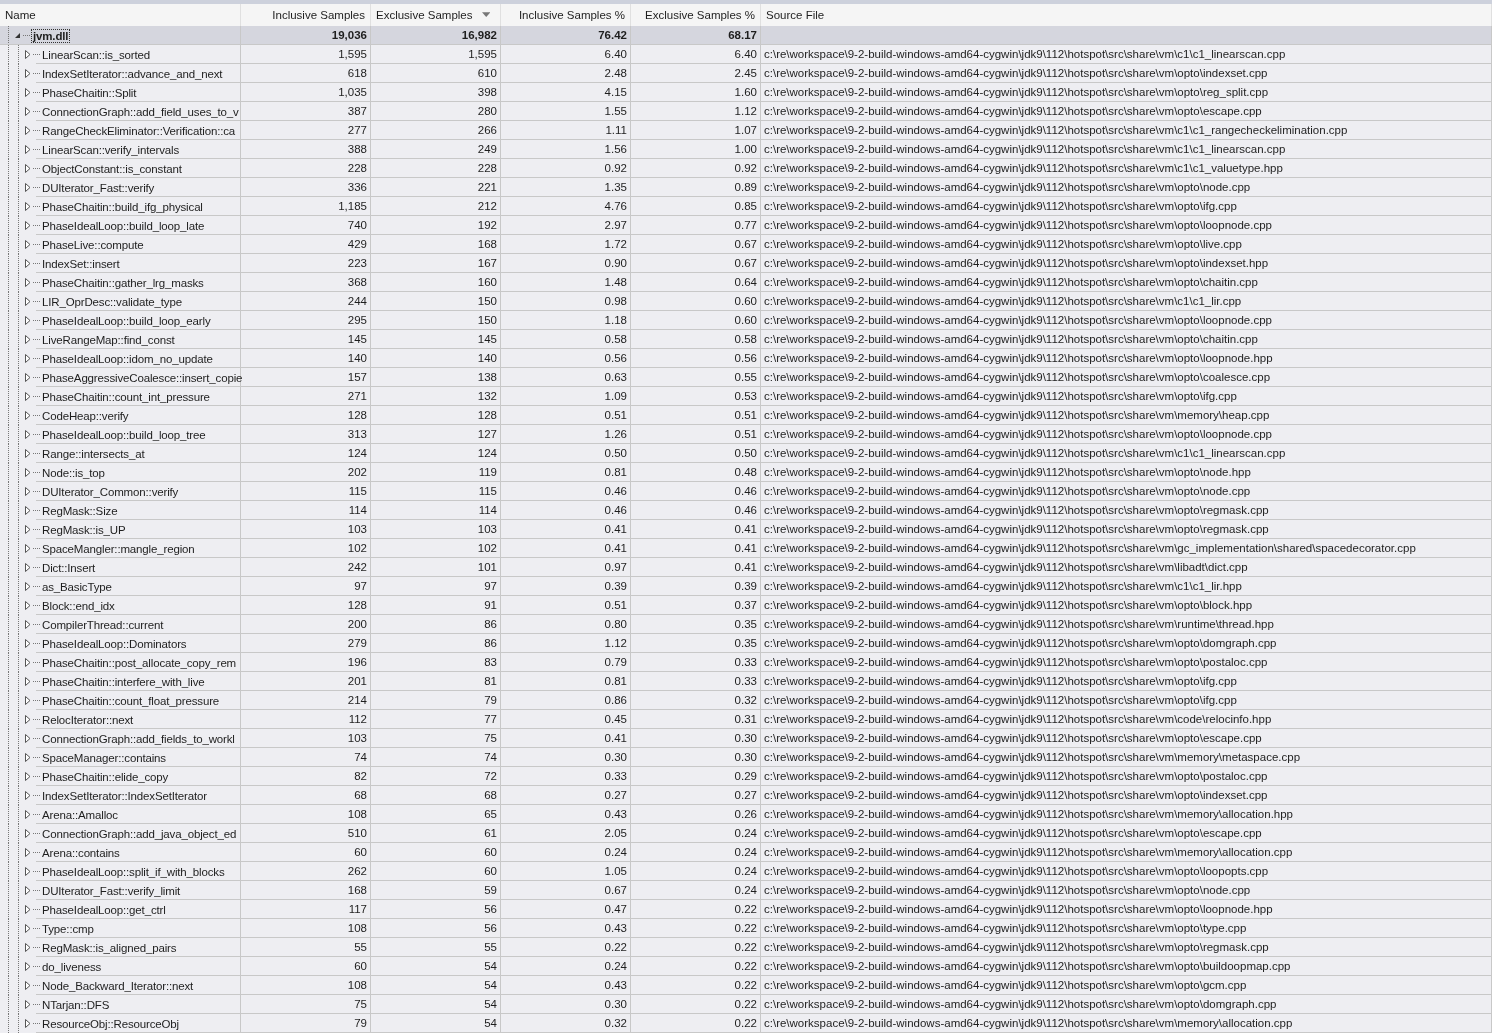 The width and height of the screenshot is (1492, 1033). I want to click on function-name: PhaseChaitin::build_ifg_physical, so click(122, 206).